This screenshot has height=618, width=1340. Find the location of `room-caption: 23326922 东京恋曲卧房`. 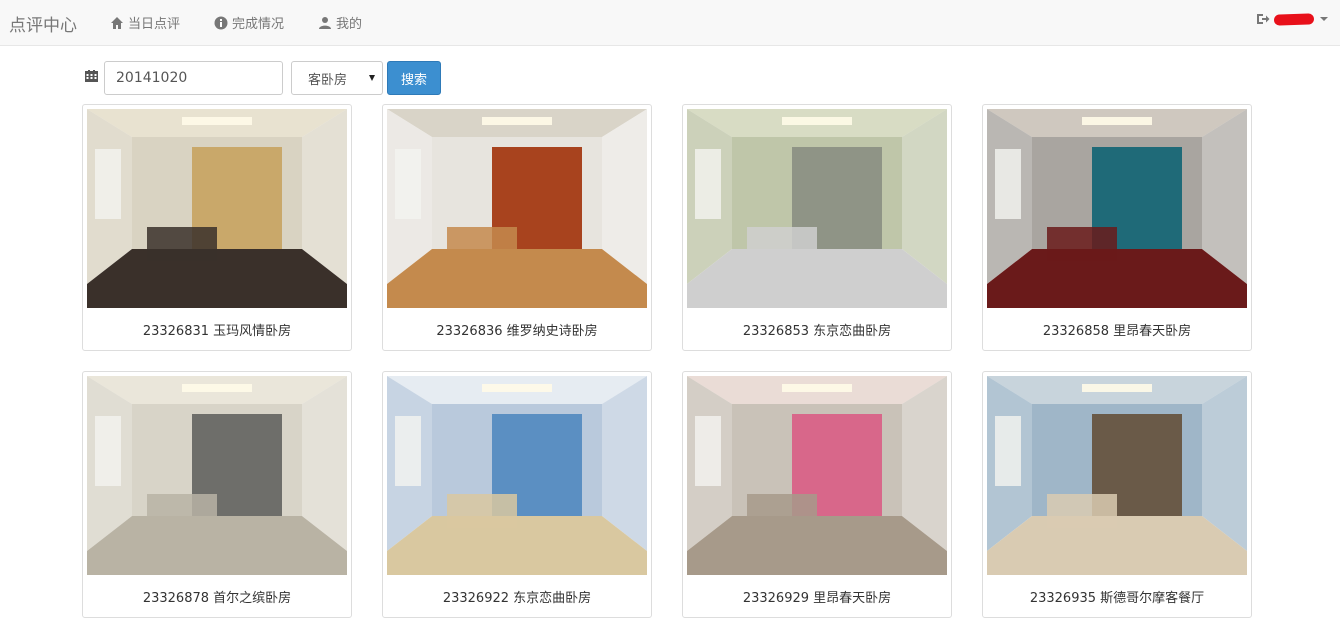

room-caption: 23326922 东京恋曲卧房 is located at coordinates (517, 596).